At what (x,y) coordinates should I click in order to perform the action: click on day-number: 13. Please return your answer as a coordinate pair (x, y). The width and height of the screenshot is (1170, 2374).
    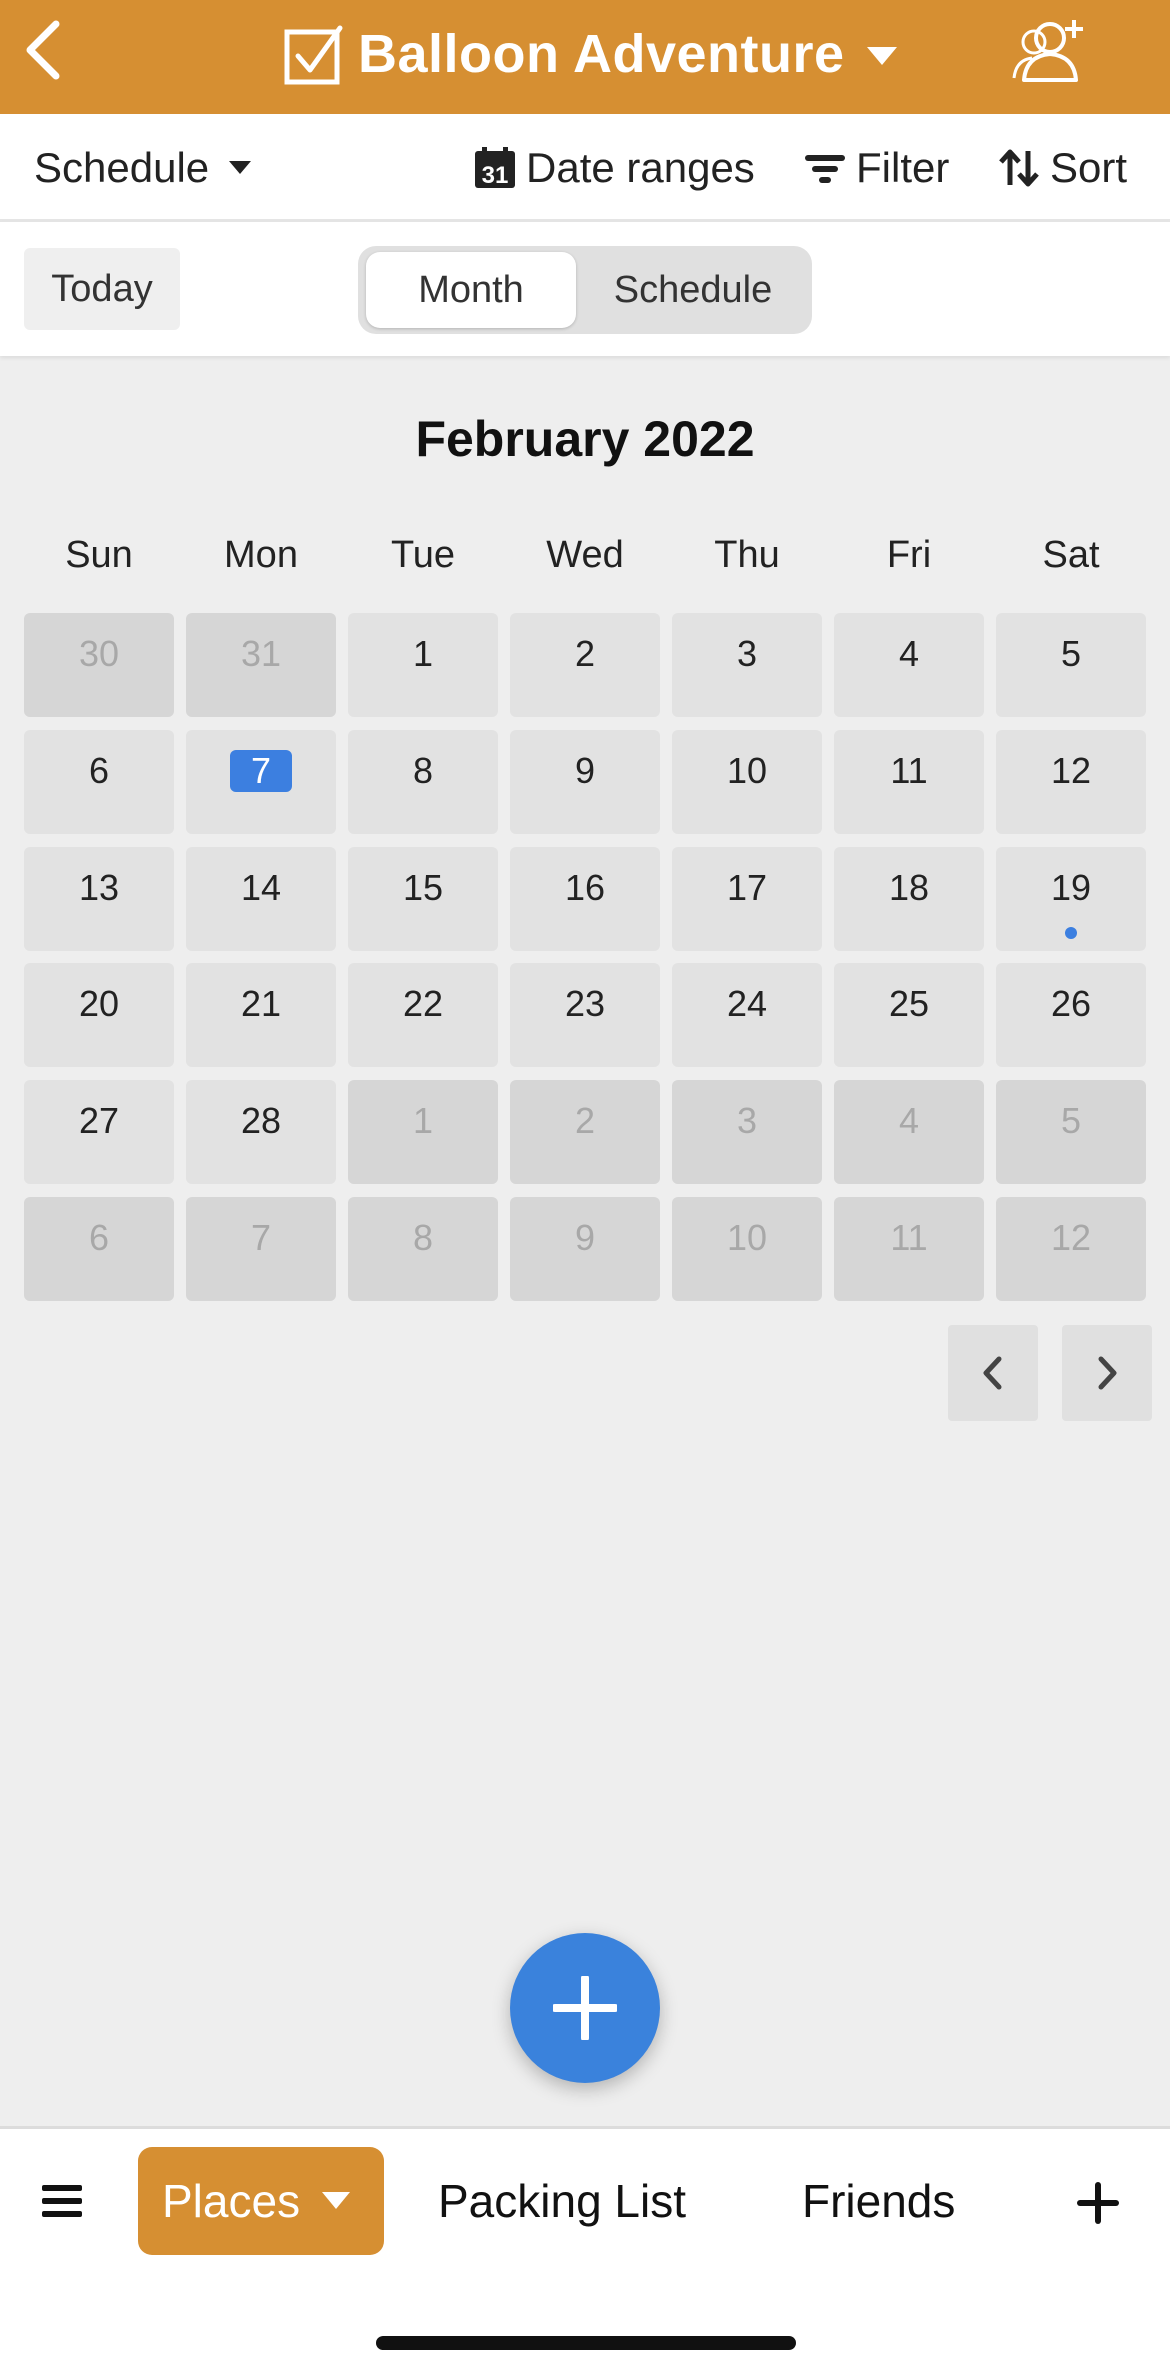
    Looking at the image, I should click on (99, 887).